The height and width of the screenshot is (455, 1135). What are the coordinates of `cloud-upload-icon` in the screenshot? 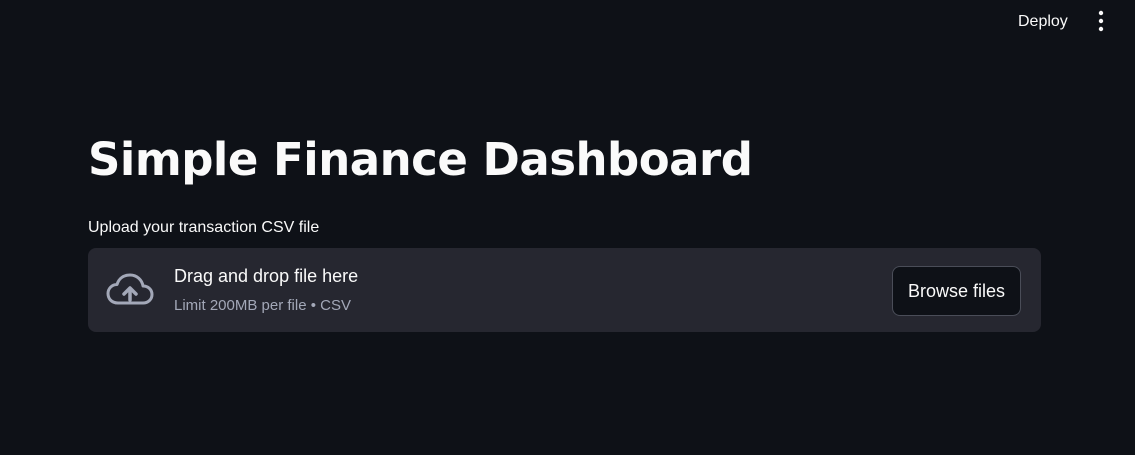 It's located at (130, 289).